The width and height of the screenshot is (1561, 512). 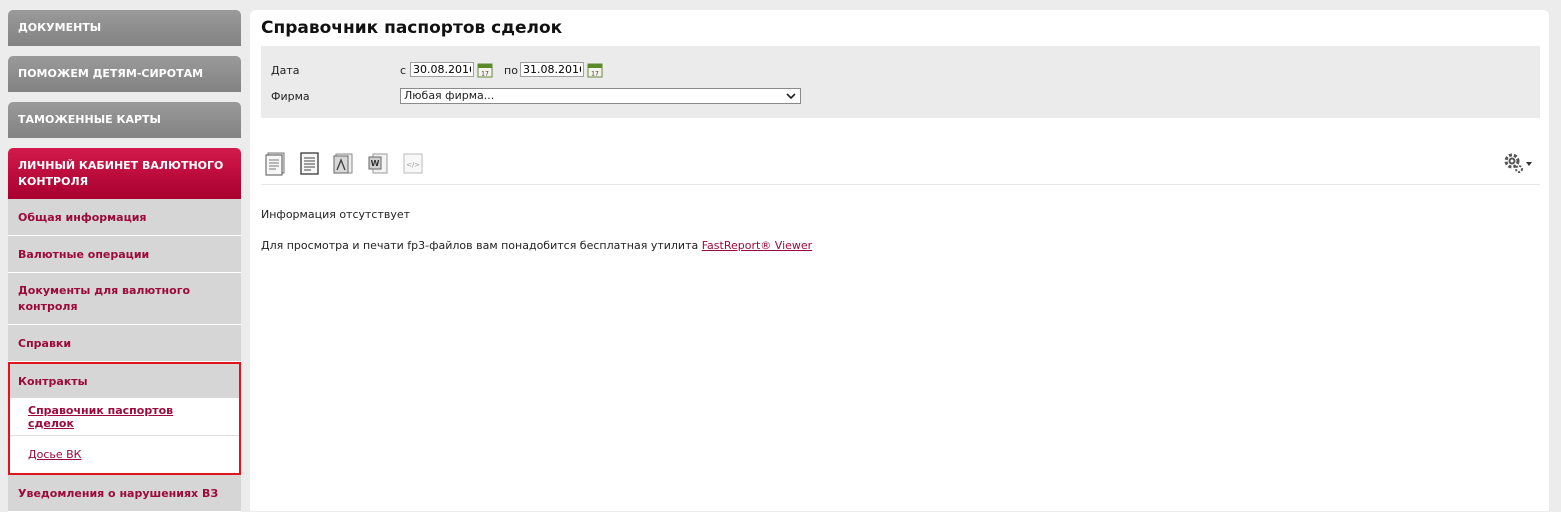 I want to click on submenu-link-passports: Справочник паспортов сделок, so click(x=124, y=417).